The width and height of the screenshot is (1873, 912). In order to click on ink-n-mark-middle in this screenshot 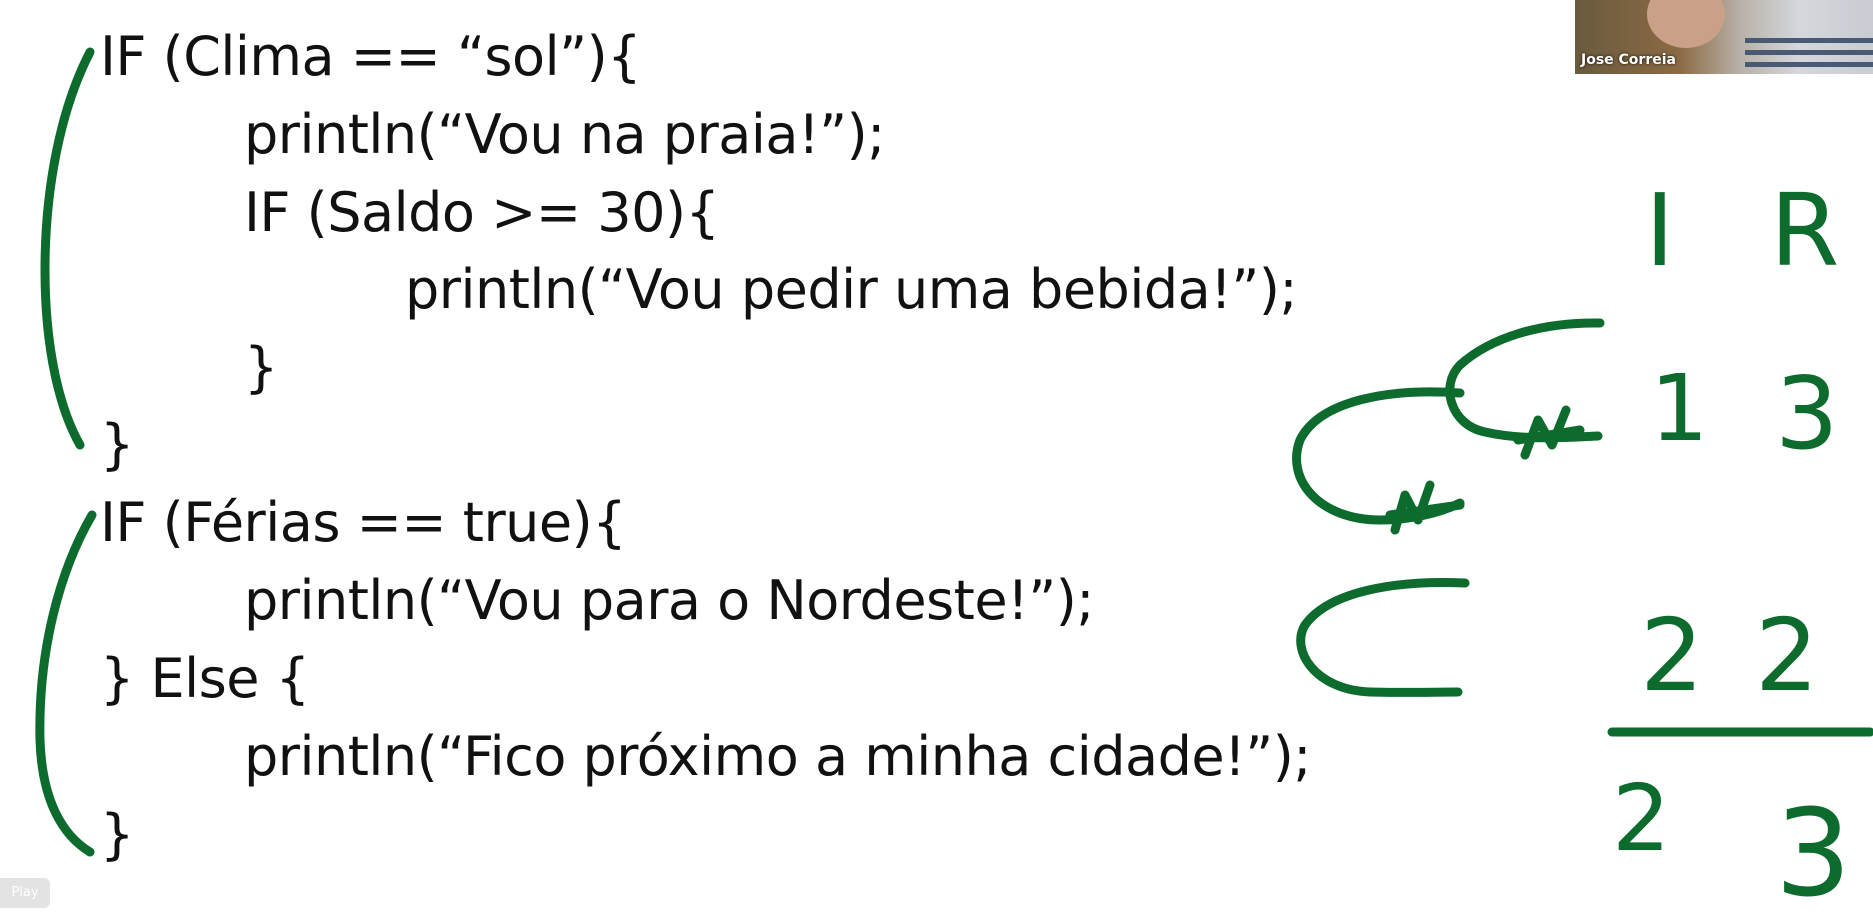, I will do `click(1425, 507)`.